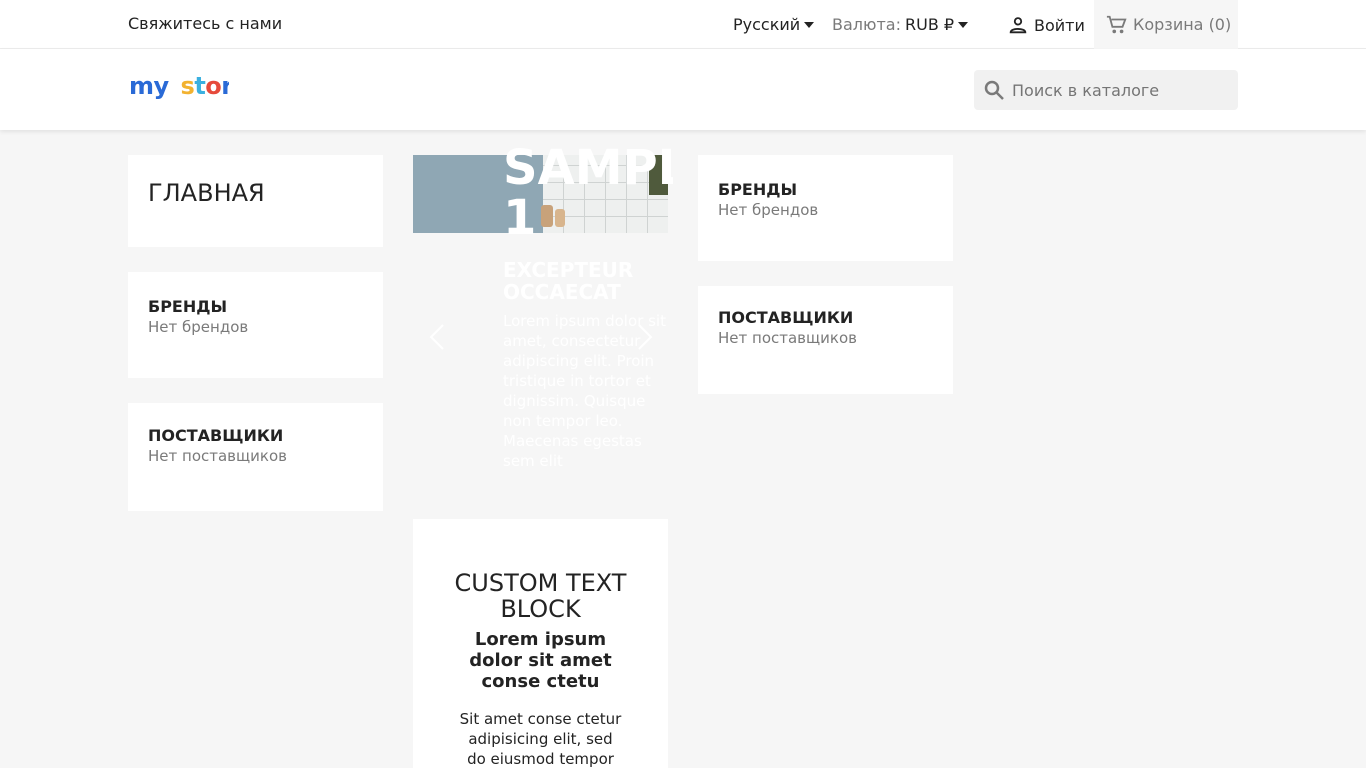 This screenshot has width=1366, height=768. What do you see at coordinates (255, 325) in the screenshot?
I see `brands-block-left: БРЕНДЫ Нет брендов` at bounding box center [255, 325].